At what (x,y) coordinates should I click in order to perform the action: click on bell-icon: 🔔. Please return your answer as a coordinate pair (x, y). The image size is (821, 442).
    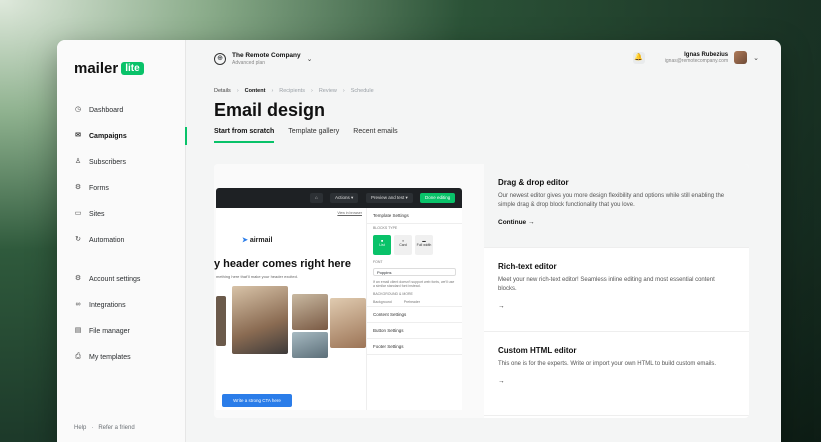
    Looking at the image, I should click on (638, 57).